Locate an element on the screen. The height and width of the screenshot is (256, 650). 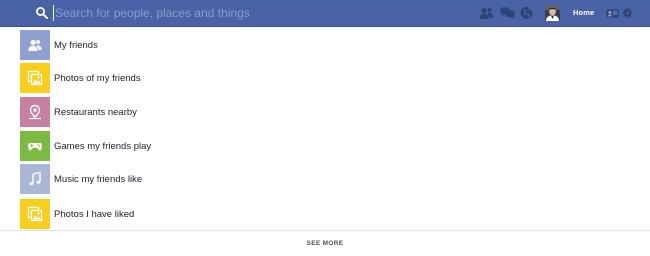
profile-avatar is located at coordinates (552, 13).